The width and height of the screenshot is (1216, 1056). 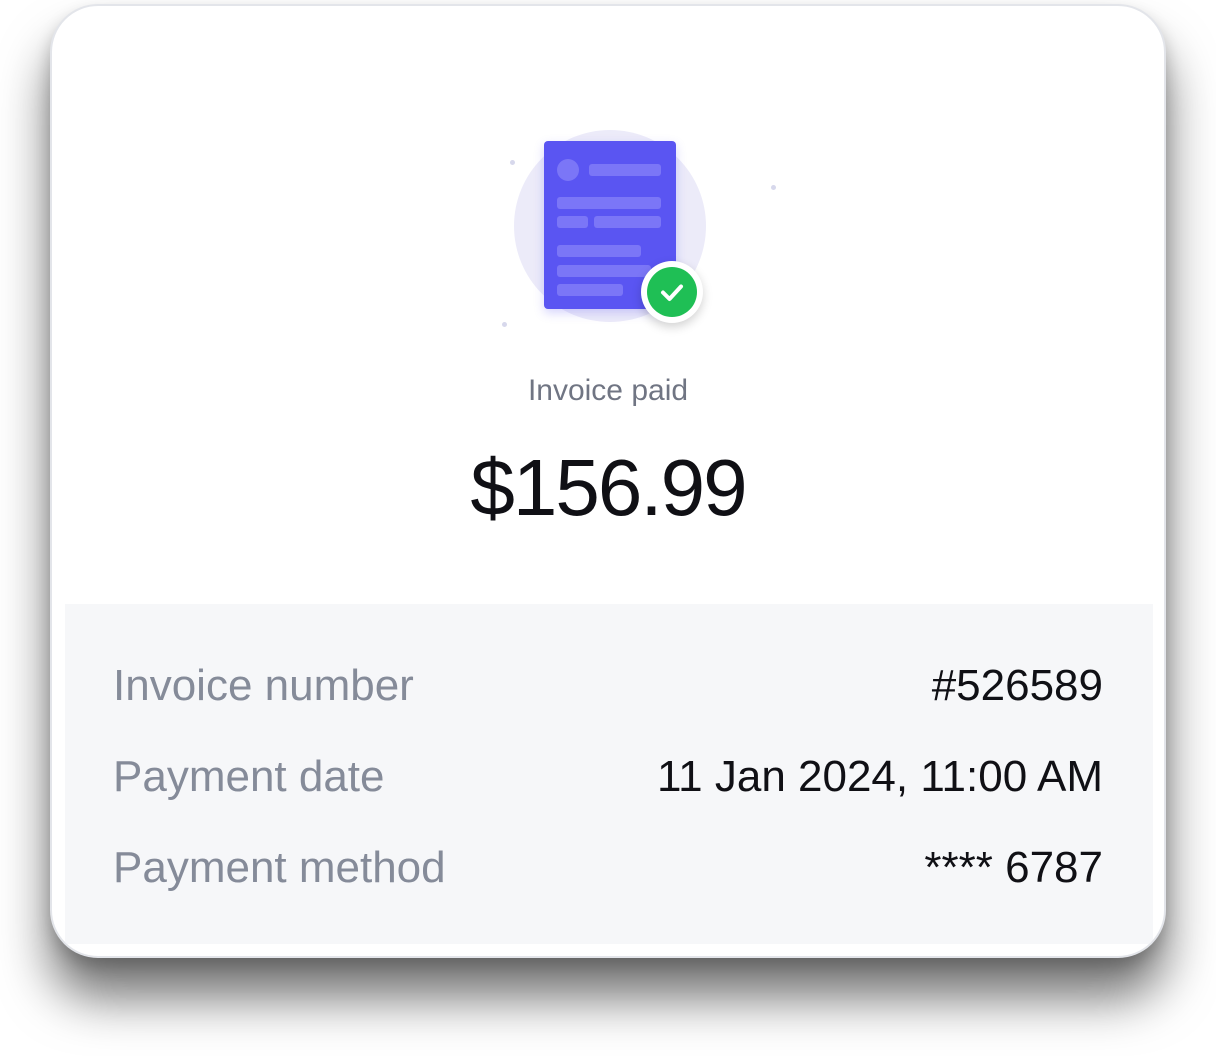 I want to click on payment-method-value: **** 6787, so click(x=1013, y=867).